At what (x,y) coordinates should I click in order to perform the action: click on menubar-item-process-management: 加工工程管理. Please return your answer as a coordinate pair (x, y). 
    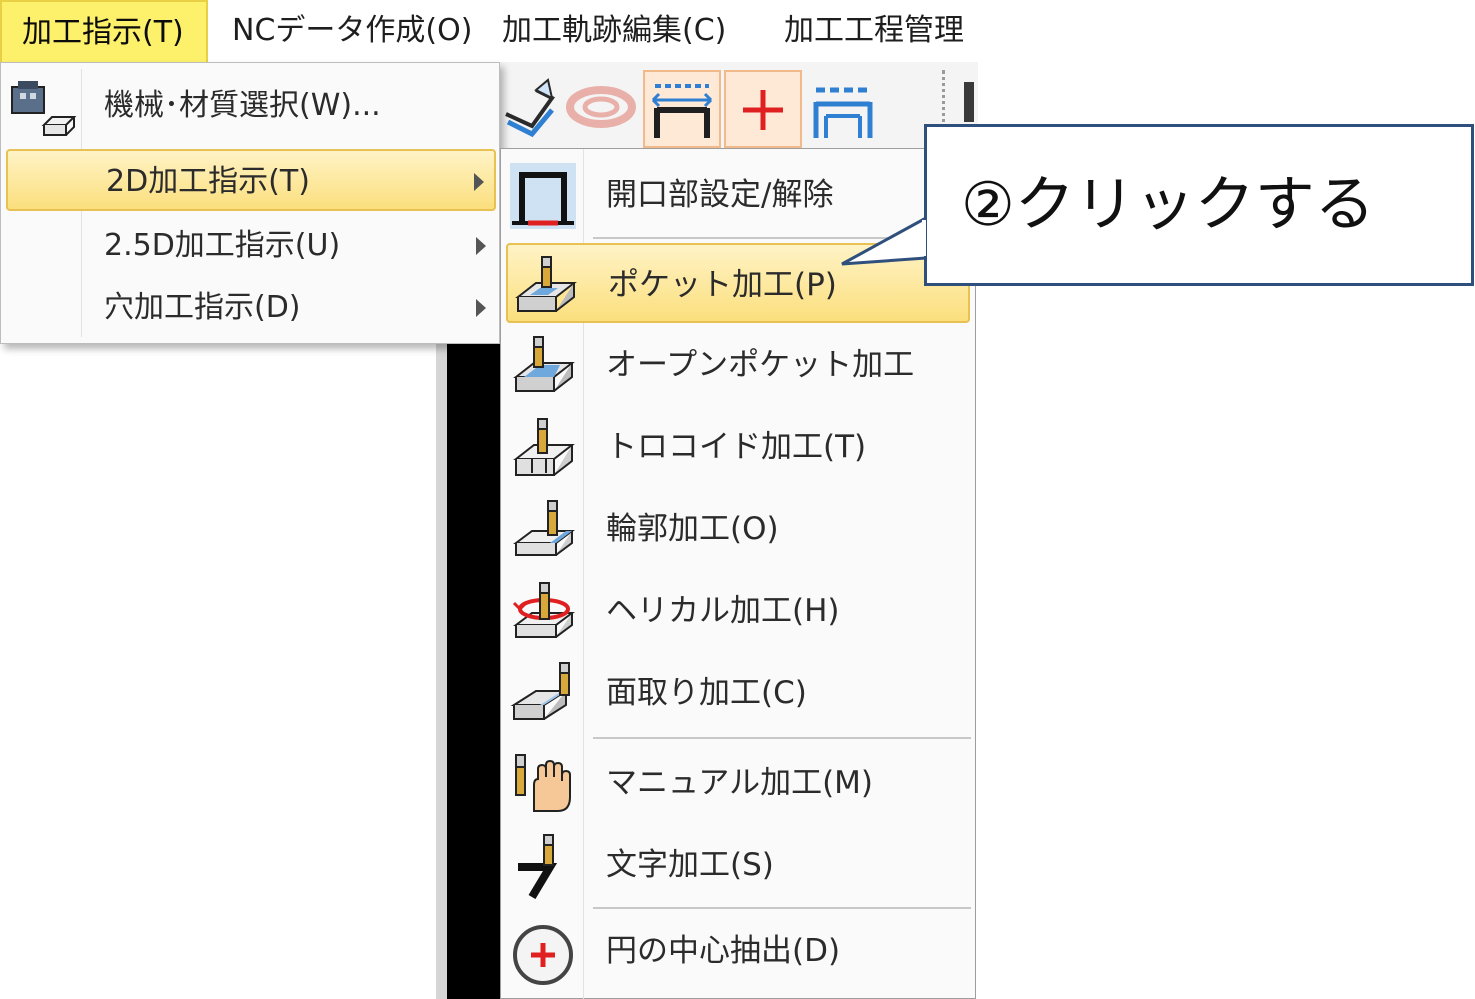
    Looking at the image, I should click on (871, 31).